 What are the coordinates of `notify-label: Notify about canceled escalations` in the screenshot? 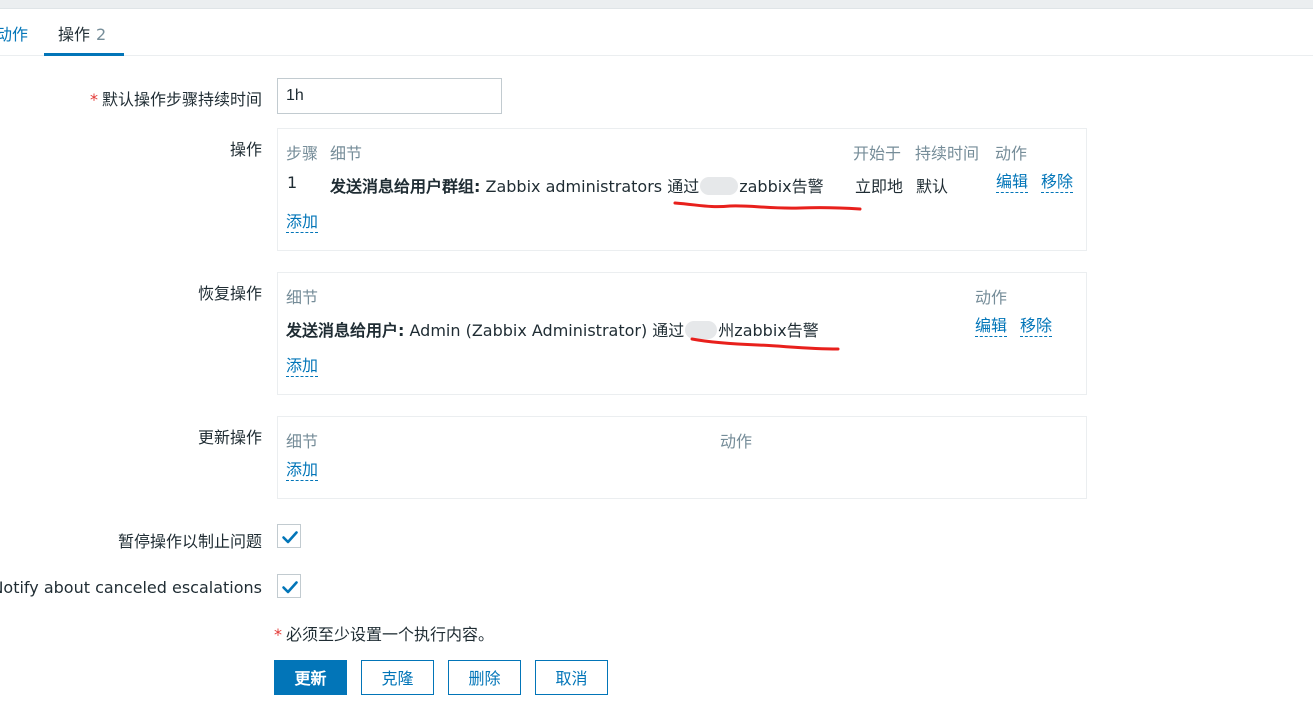 It's located at (131, 587).